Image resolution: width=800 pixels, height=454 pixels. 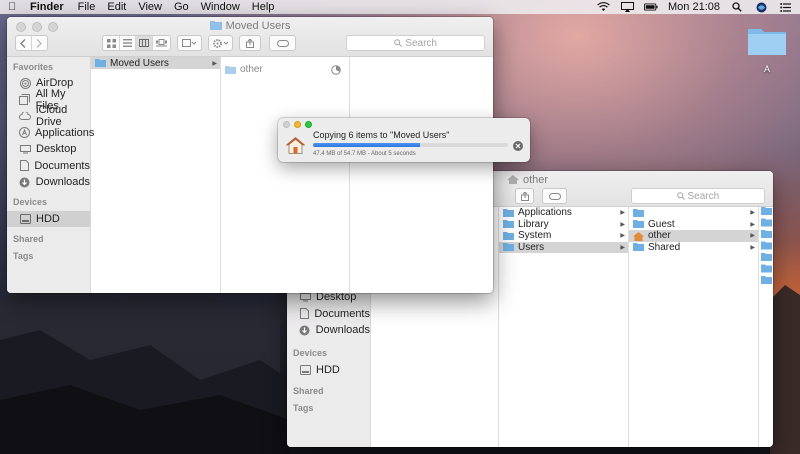 I want to click on sidebar-item-desktop: Desktop, so click(x=48, y=149).